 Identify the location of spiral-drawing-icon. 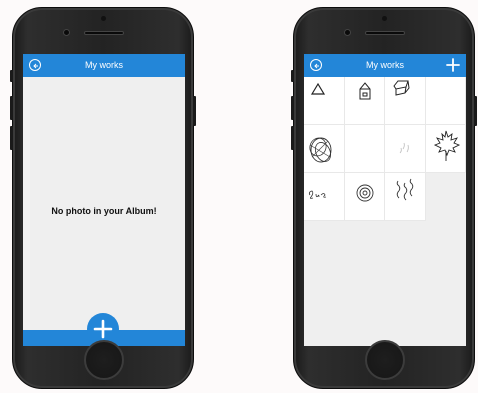
(364, 193).